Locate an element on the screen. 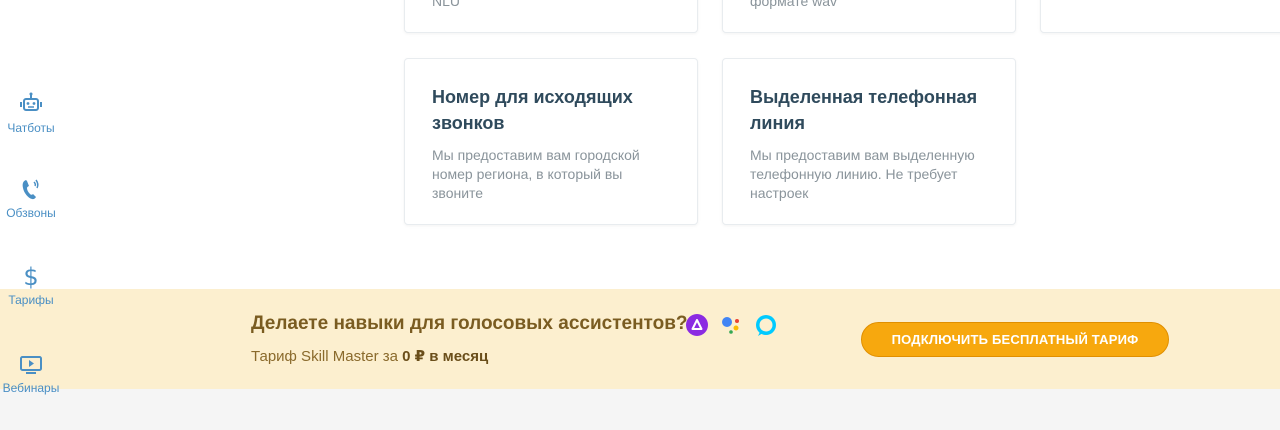 This screenshot has height=430, width=1280. sidebar-item-label: Чатботы is located at coordinates (31, 128).